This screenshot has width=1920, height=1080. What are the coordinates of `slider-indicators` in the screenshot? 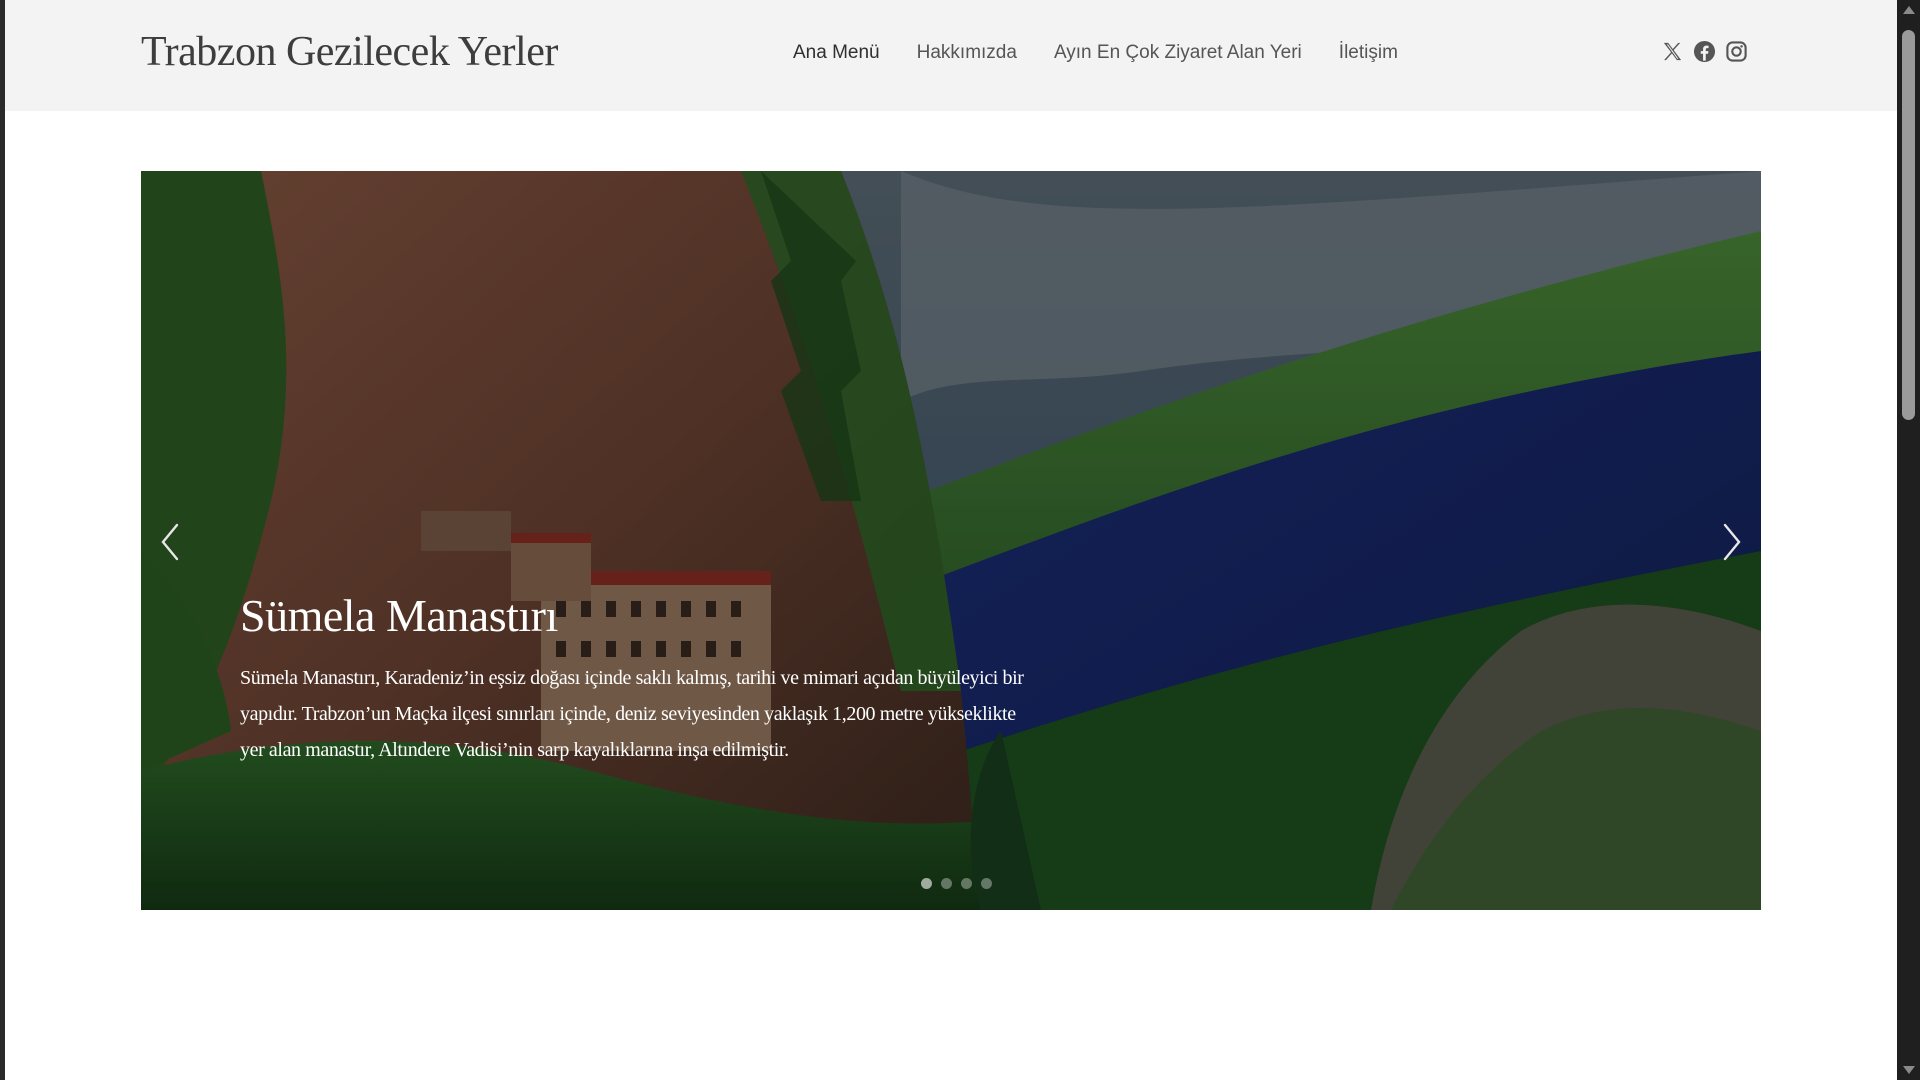 It's located at (956, 883).